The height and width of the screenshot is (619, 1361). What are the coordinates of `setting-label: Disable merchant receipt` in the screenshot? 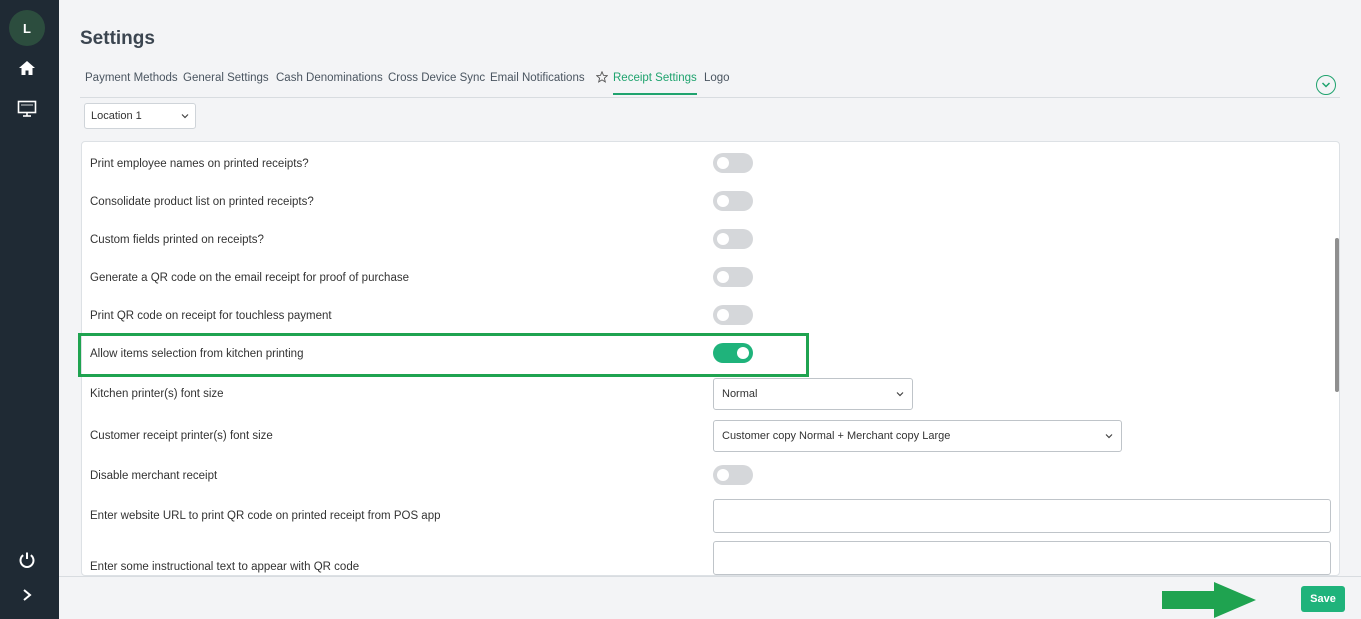 It's located at (154, 476).